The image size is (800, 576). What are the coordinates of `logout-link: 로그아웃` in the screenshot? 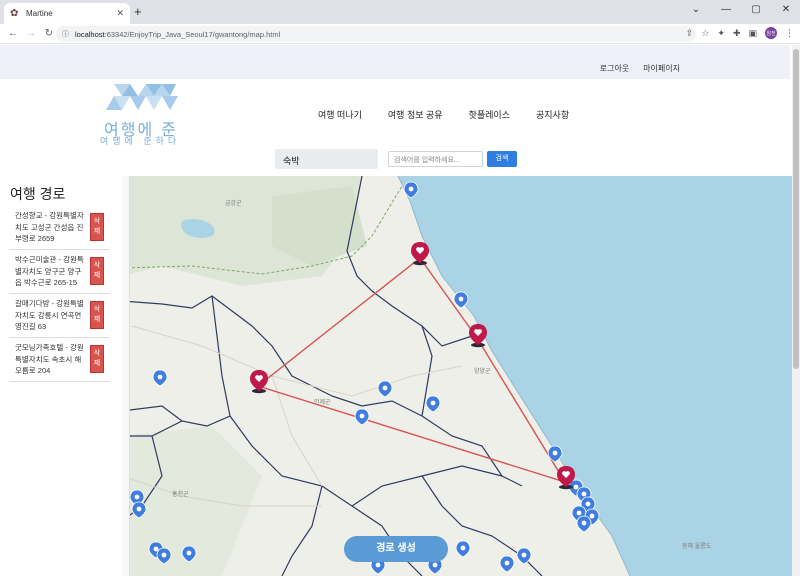 It's located at (614, 68).